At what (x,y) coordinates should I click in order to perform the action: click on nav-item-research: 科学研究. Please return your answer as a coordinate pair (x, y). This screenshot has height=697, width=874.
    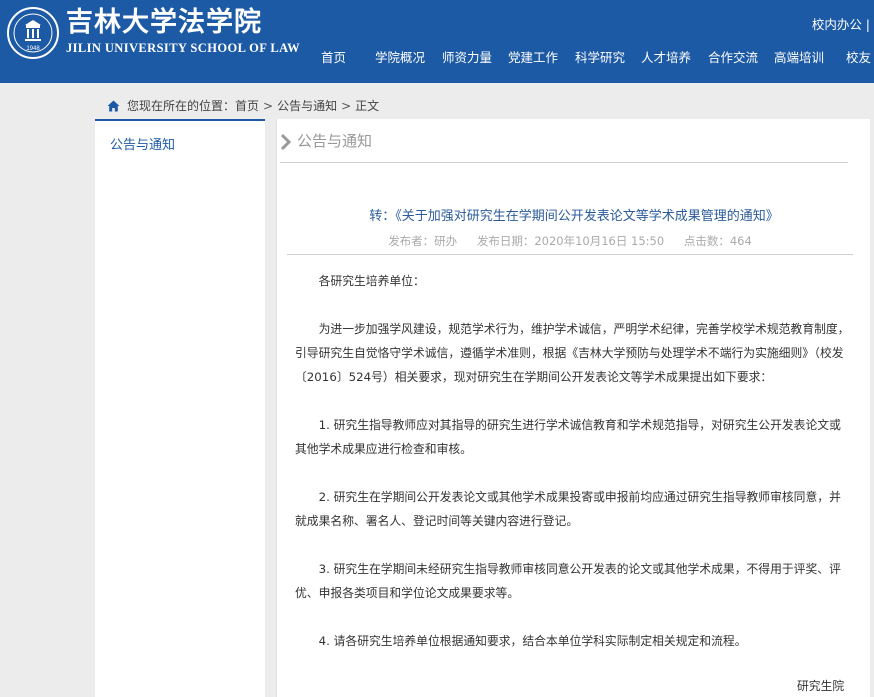
    Looking at the image, I should click on (600, 56).